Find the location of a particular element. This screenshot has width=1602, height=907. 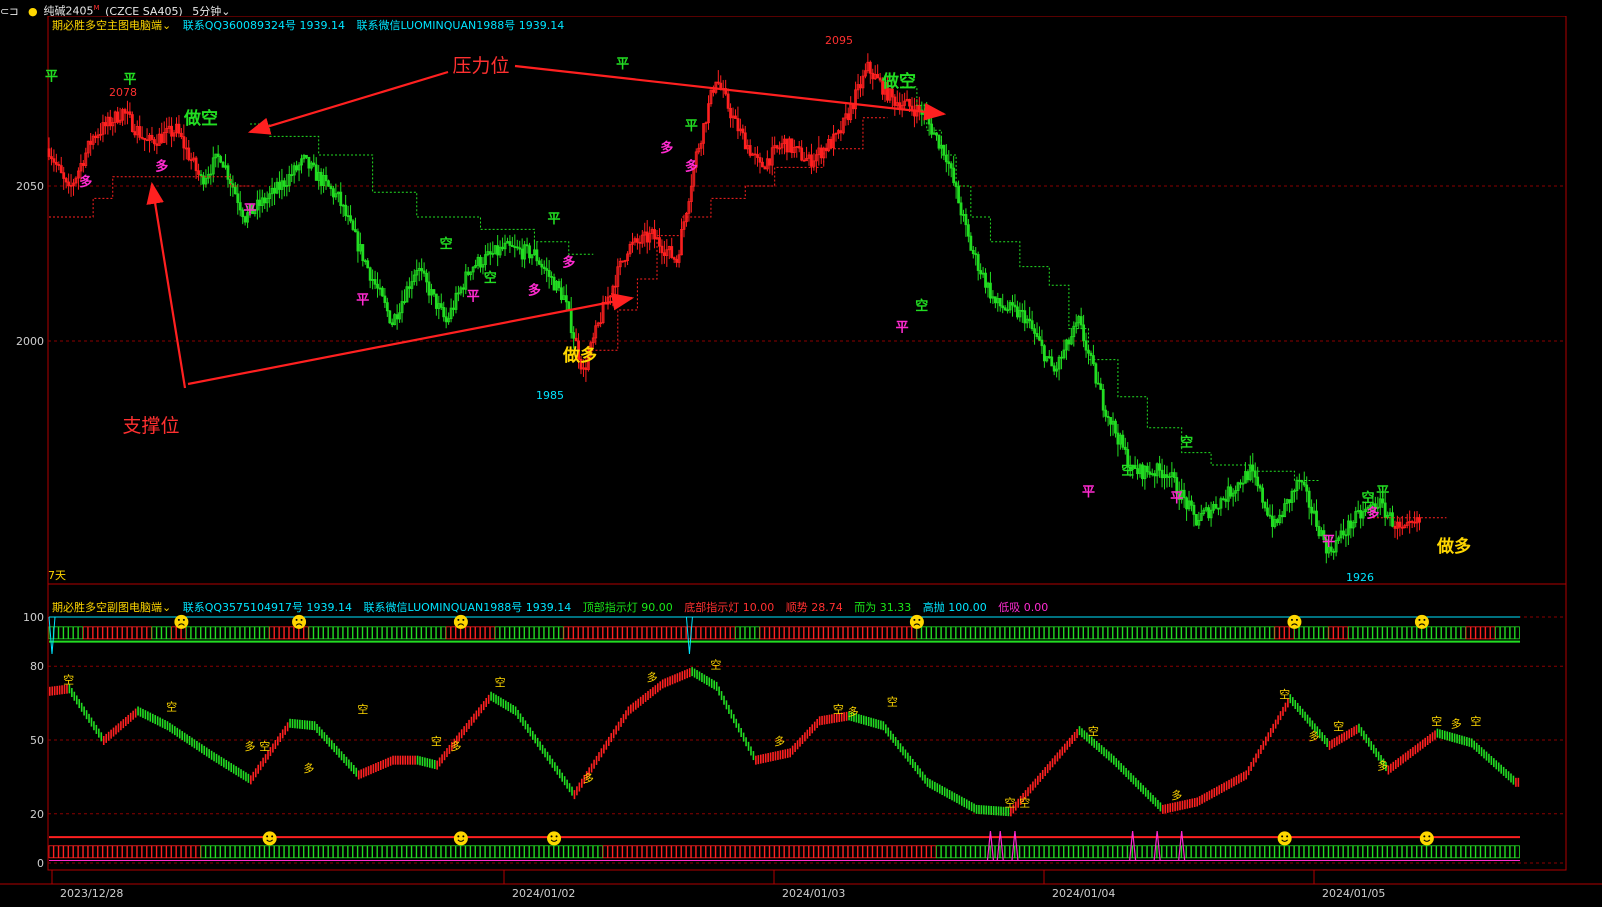

sub-signal-label: 空 is located at coordinates (715, 665).